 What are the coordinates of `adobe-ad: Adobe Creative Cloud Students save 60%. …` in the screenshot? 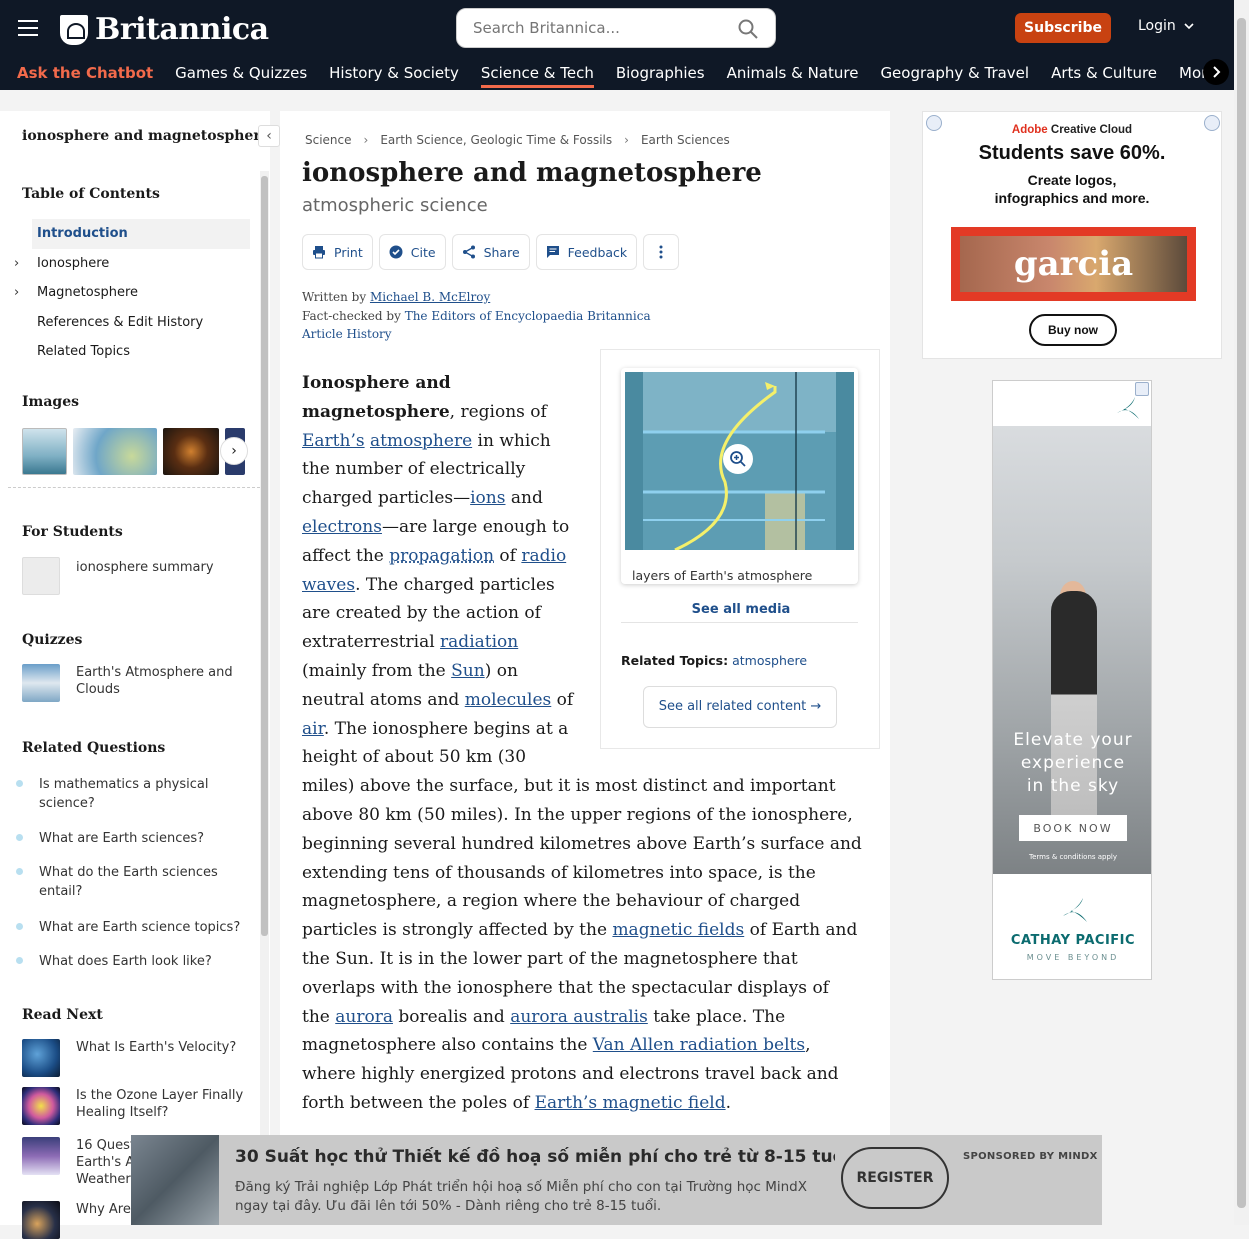 It's located at (1072, 235).